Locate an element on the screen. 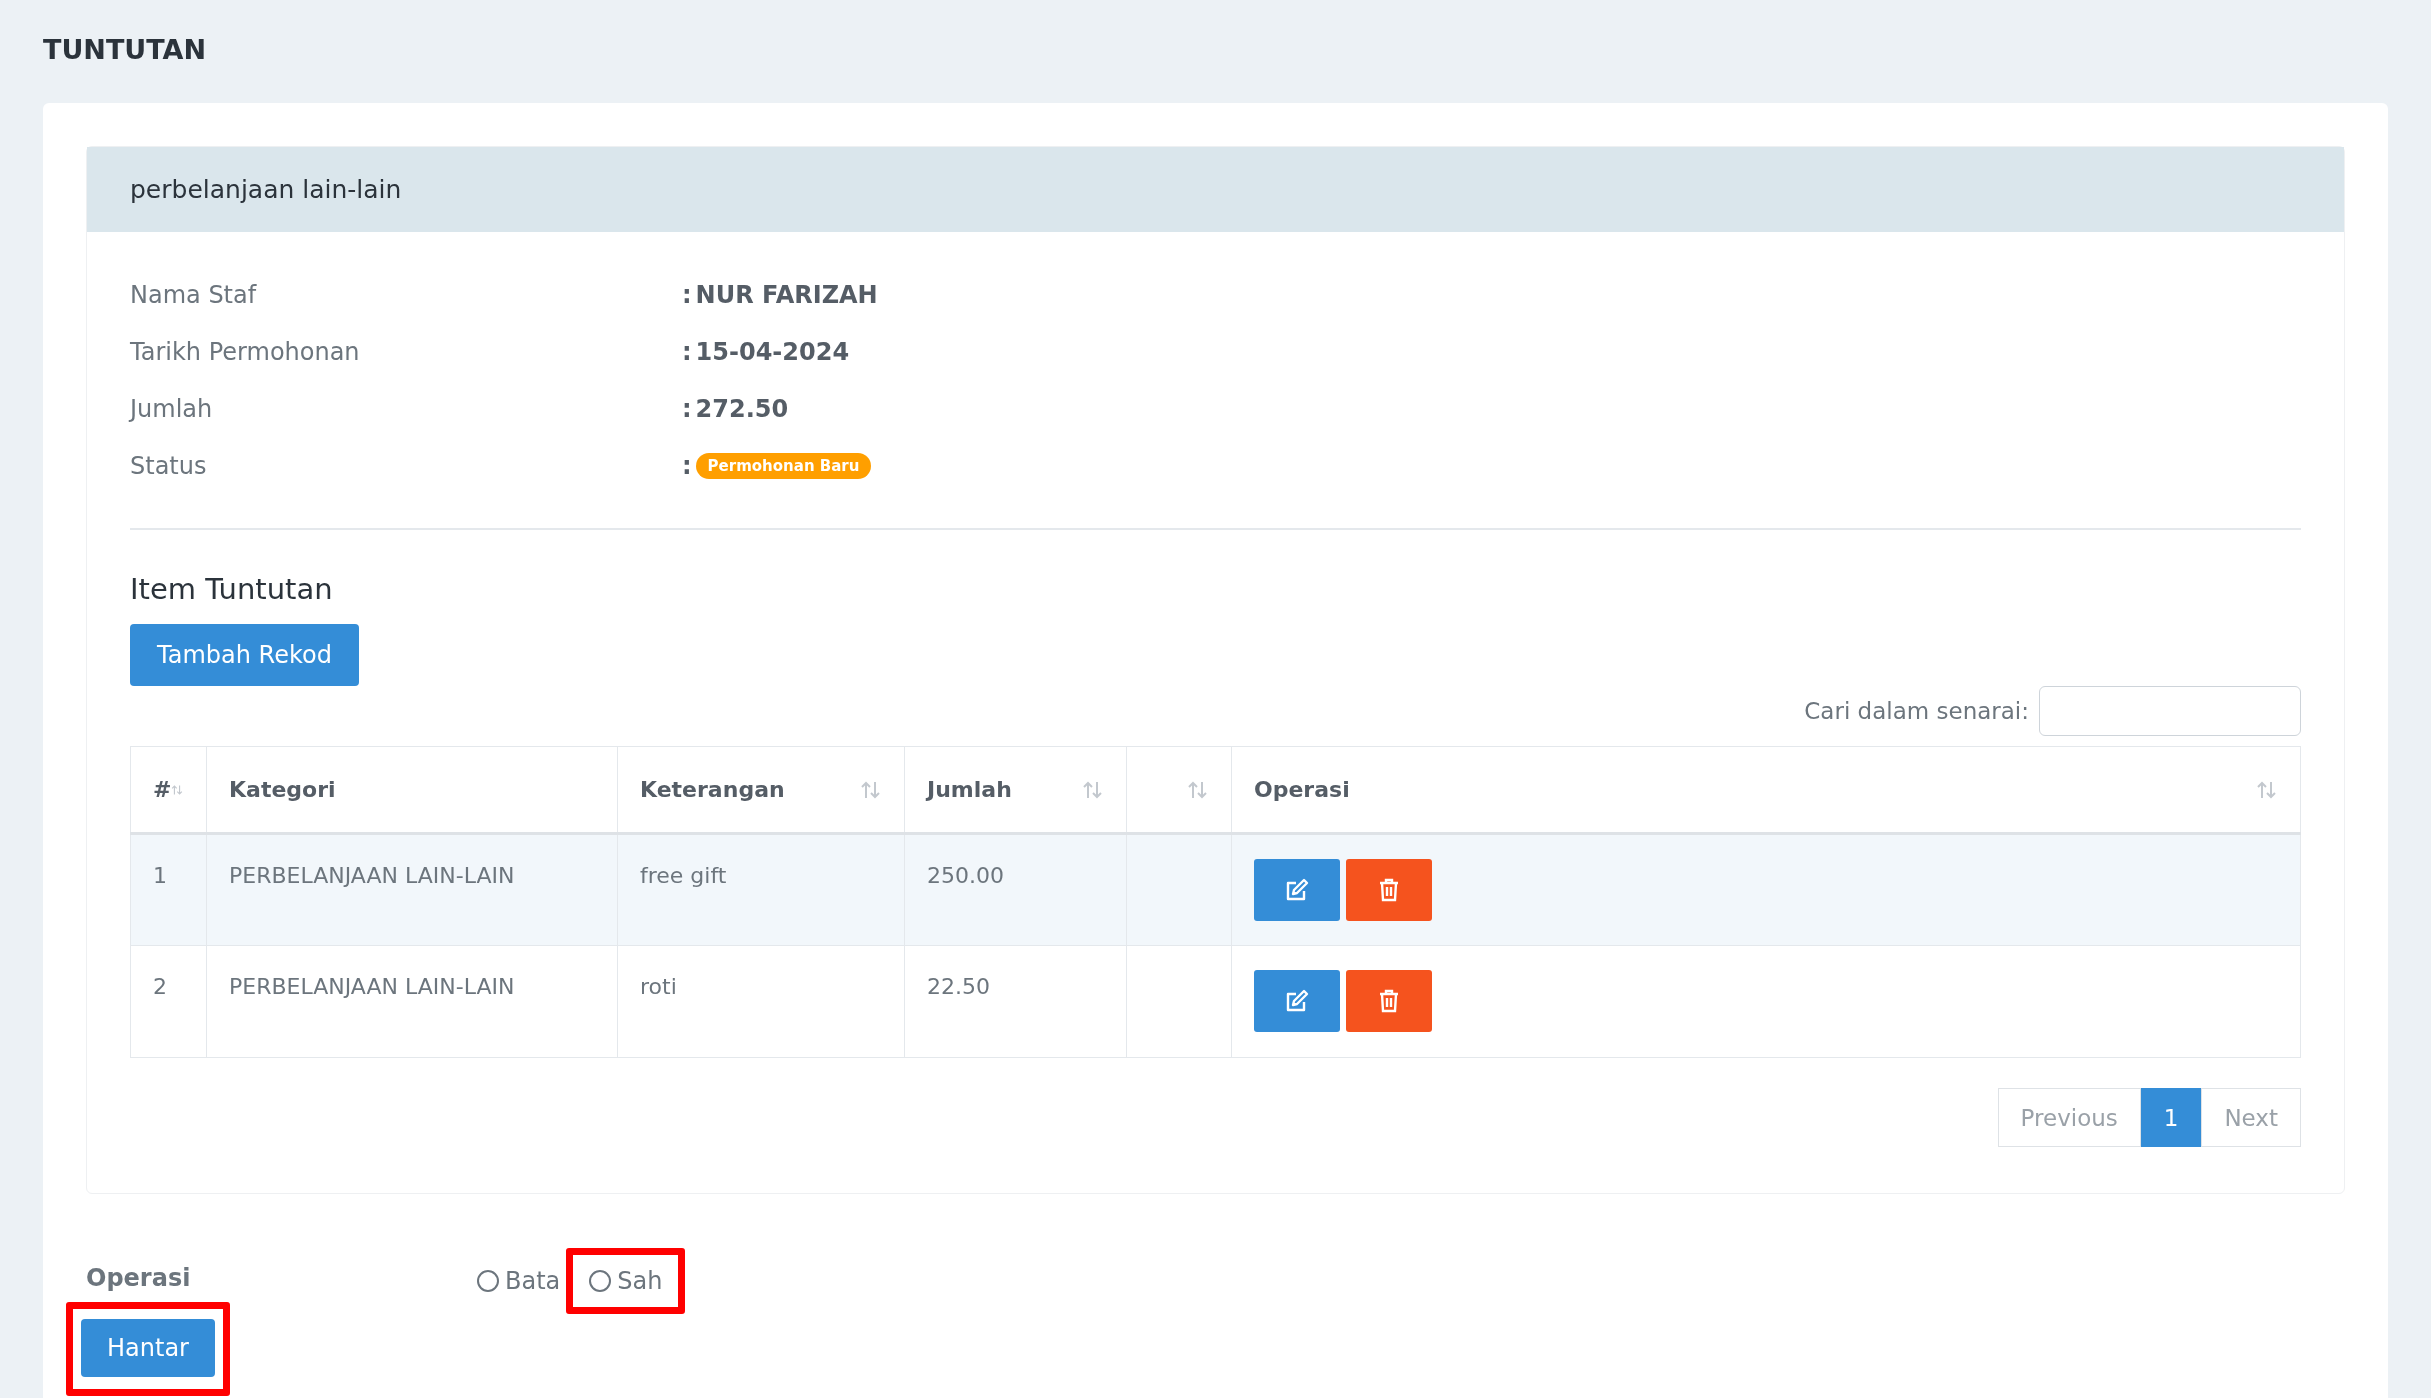 This screenshot has height=1398, width=2431. add-record-button: Tambah Rekod is located at coordinates (244, 655).